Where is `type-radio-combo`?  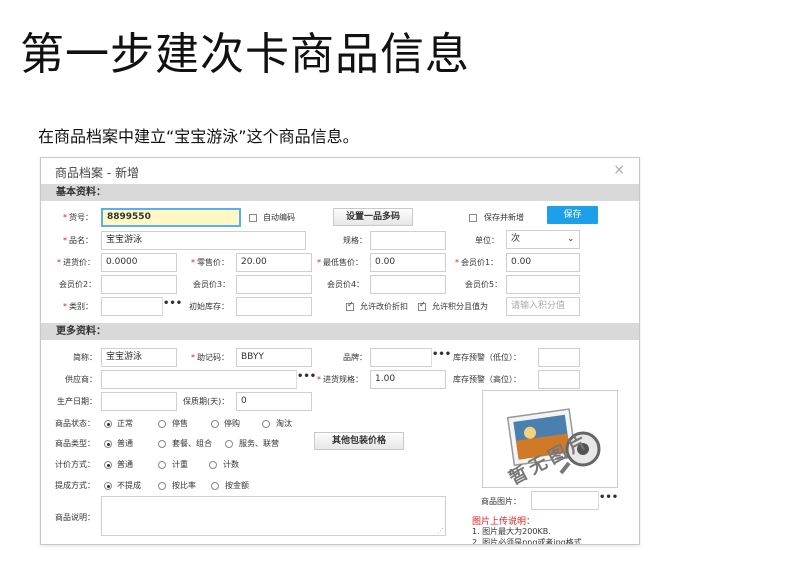 type-radio-combo is located at coordinates (162, 444).